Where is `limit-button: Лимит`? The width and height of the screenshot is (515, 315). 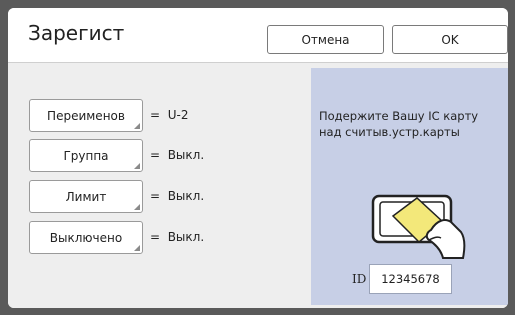 limit-button: Лимит is located at coordinates (86, 196).